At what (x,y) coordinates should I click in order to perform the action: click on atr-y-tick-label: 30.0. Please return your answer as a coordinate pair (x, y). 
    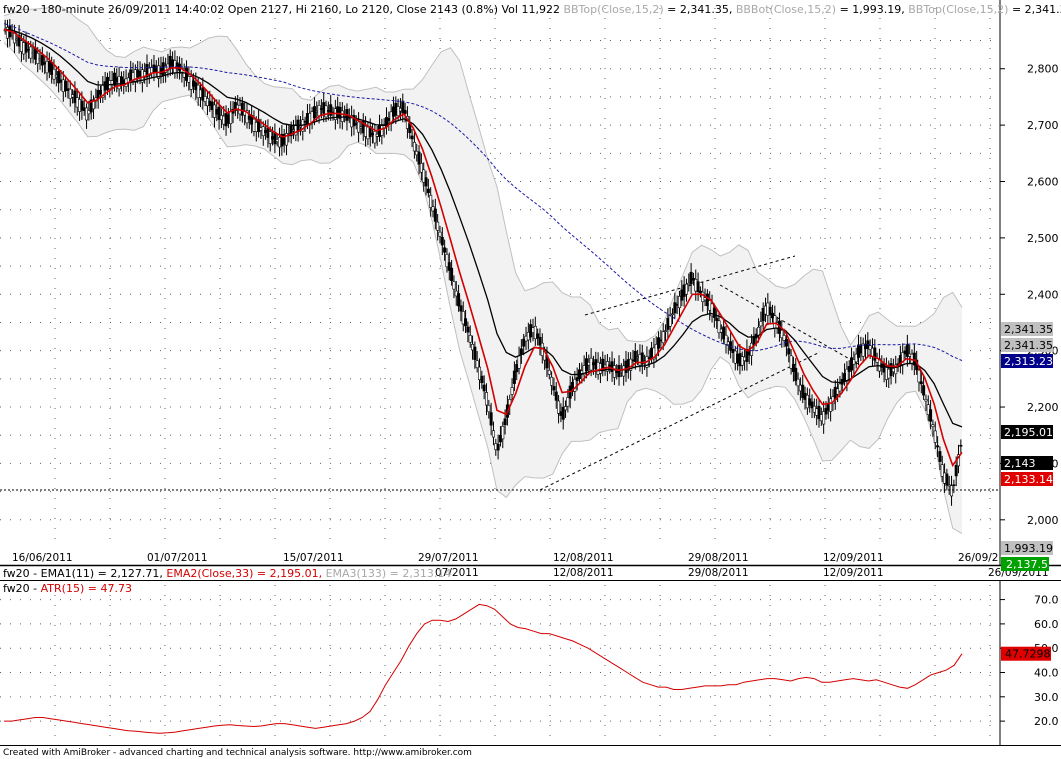
    Looking at the image, I should click on (1046, 697).